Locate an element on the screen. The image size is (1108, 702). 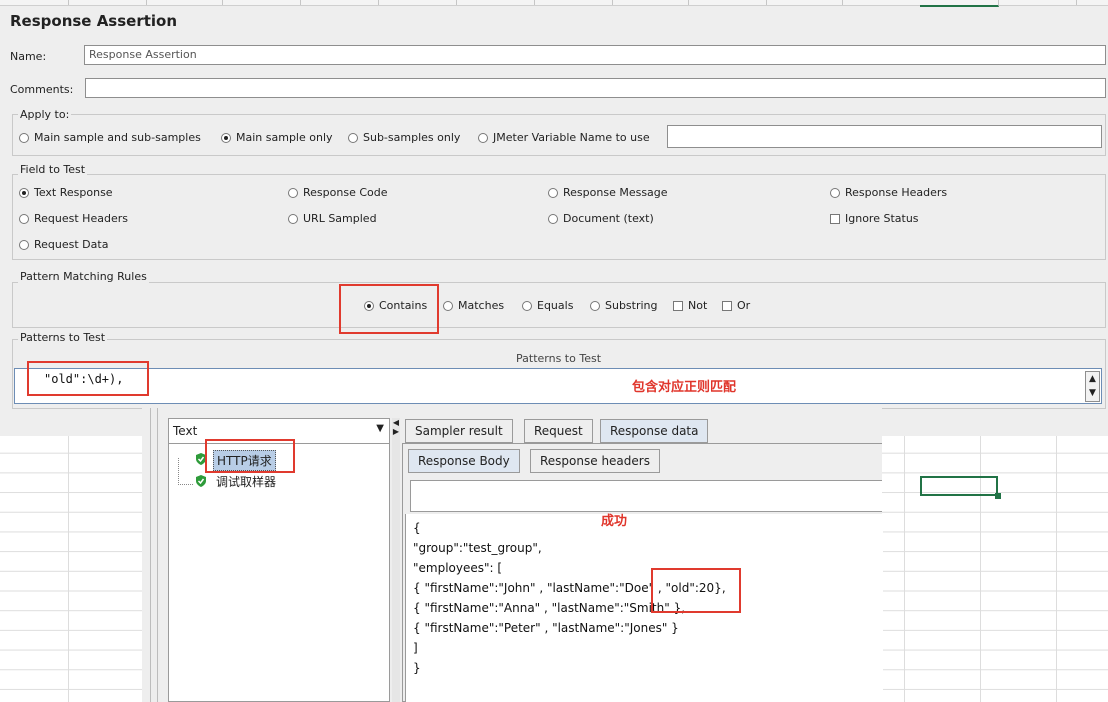
radio-equals: Equals is located at coordinates (547, 305).